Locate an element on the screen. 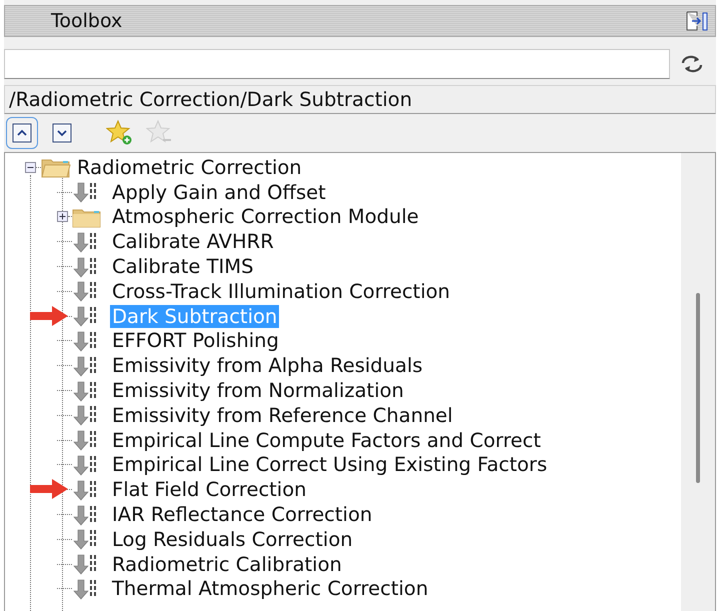 Image resolution: width=728 pixels, height=611 pixels. scrollbar-thumb is located at coordinates (698, 388).